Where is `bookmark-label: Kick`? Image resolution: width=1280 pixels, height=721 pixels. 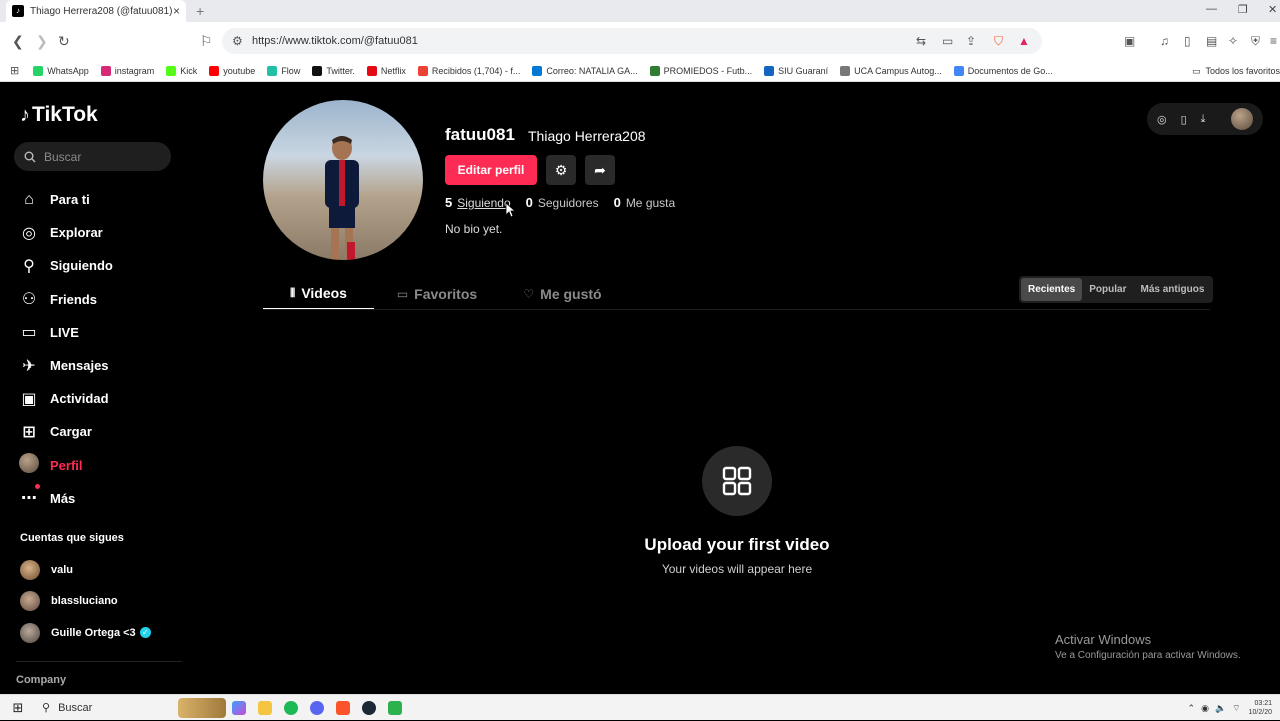
bookmark-label: Kick is located at coordinates (189, 70).